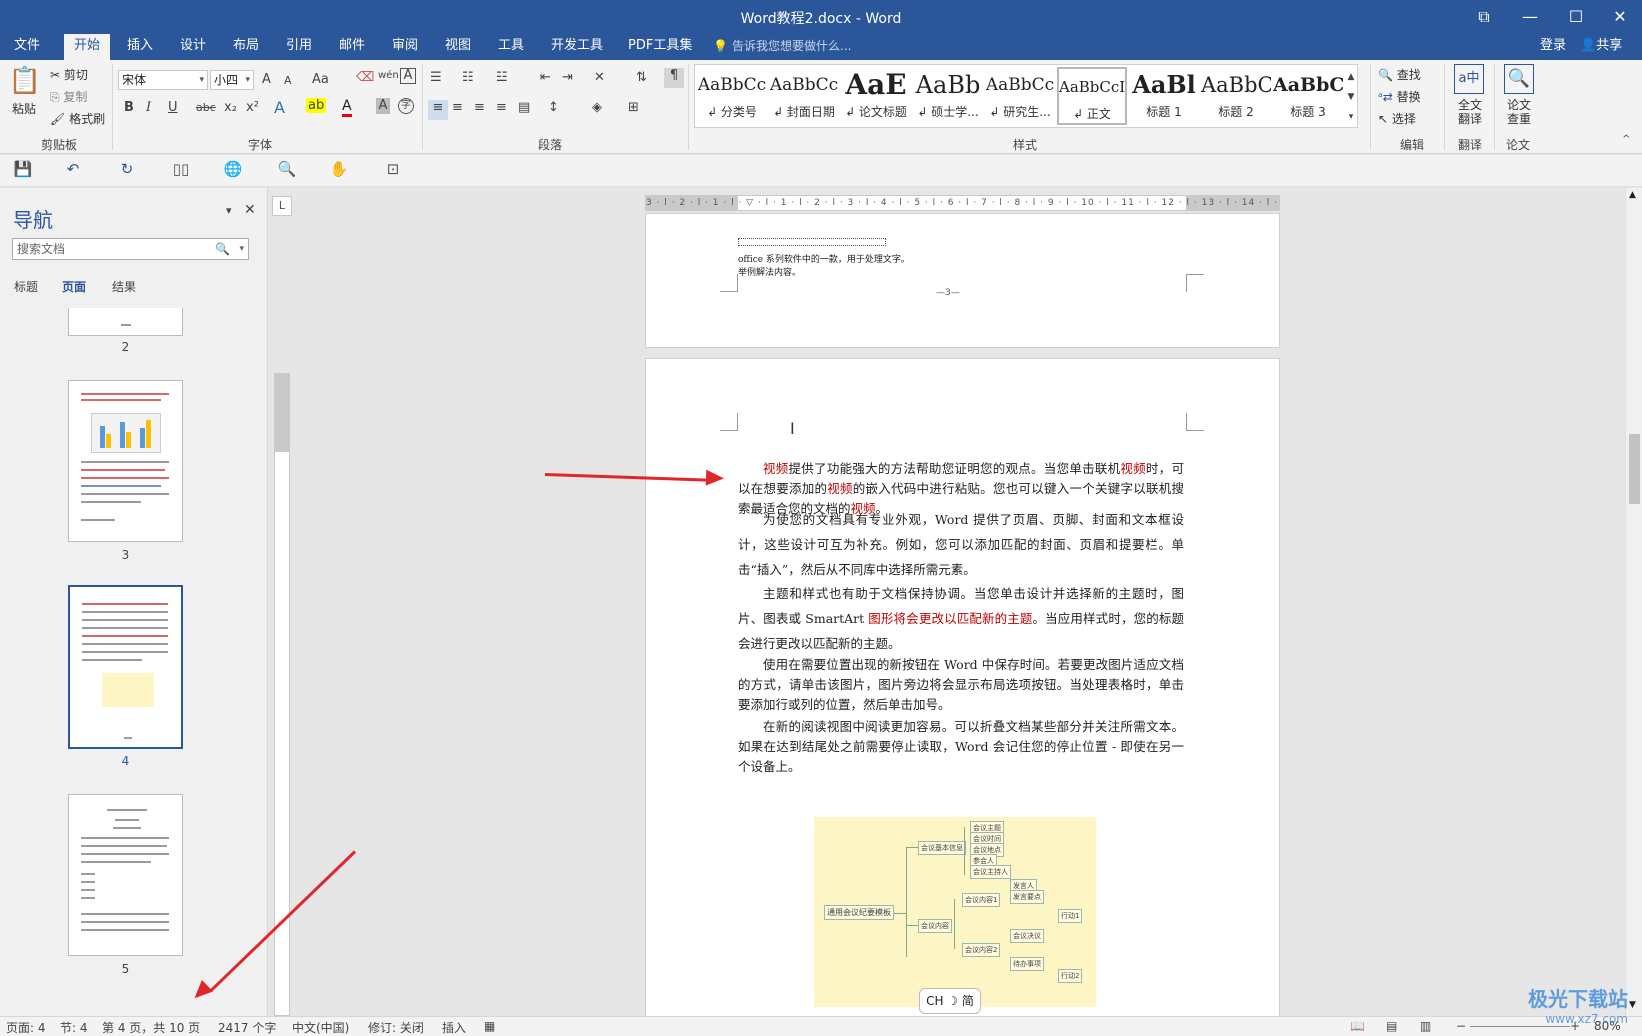  Describe the element at coordinates (633, 107) in the screenshot. I see `borders-icon: ⊞` at that location.